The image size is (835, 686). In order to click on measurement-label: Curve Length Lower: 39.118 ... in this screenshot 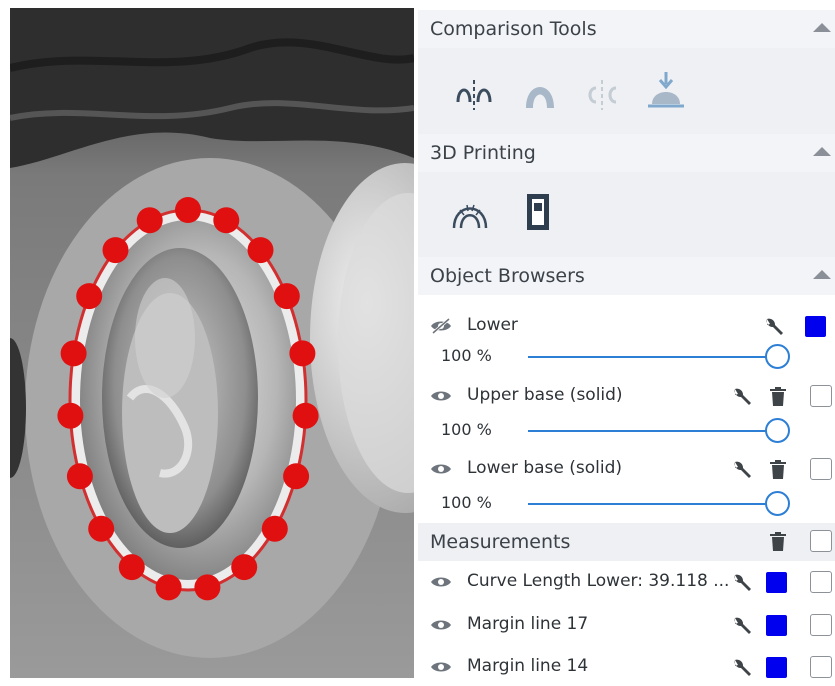, I will do `click(598, 581)`.